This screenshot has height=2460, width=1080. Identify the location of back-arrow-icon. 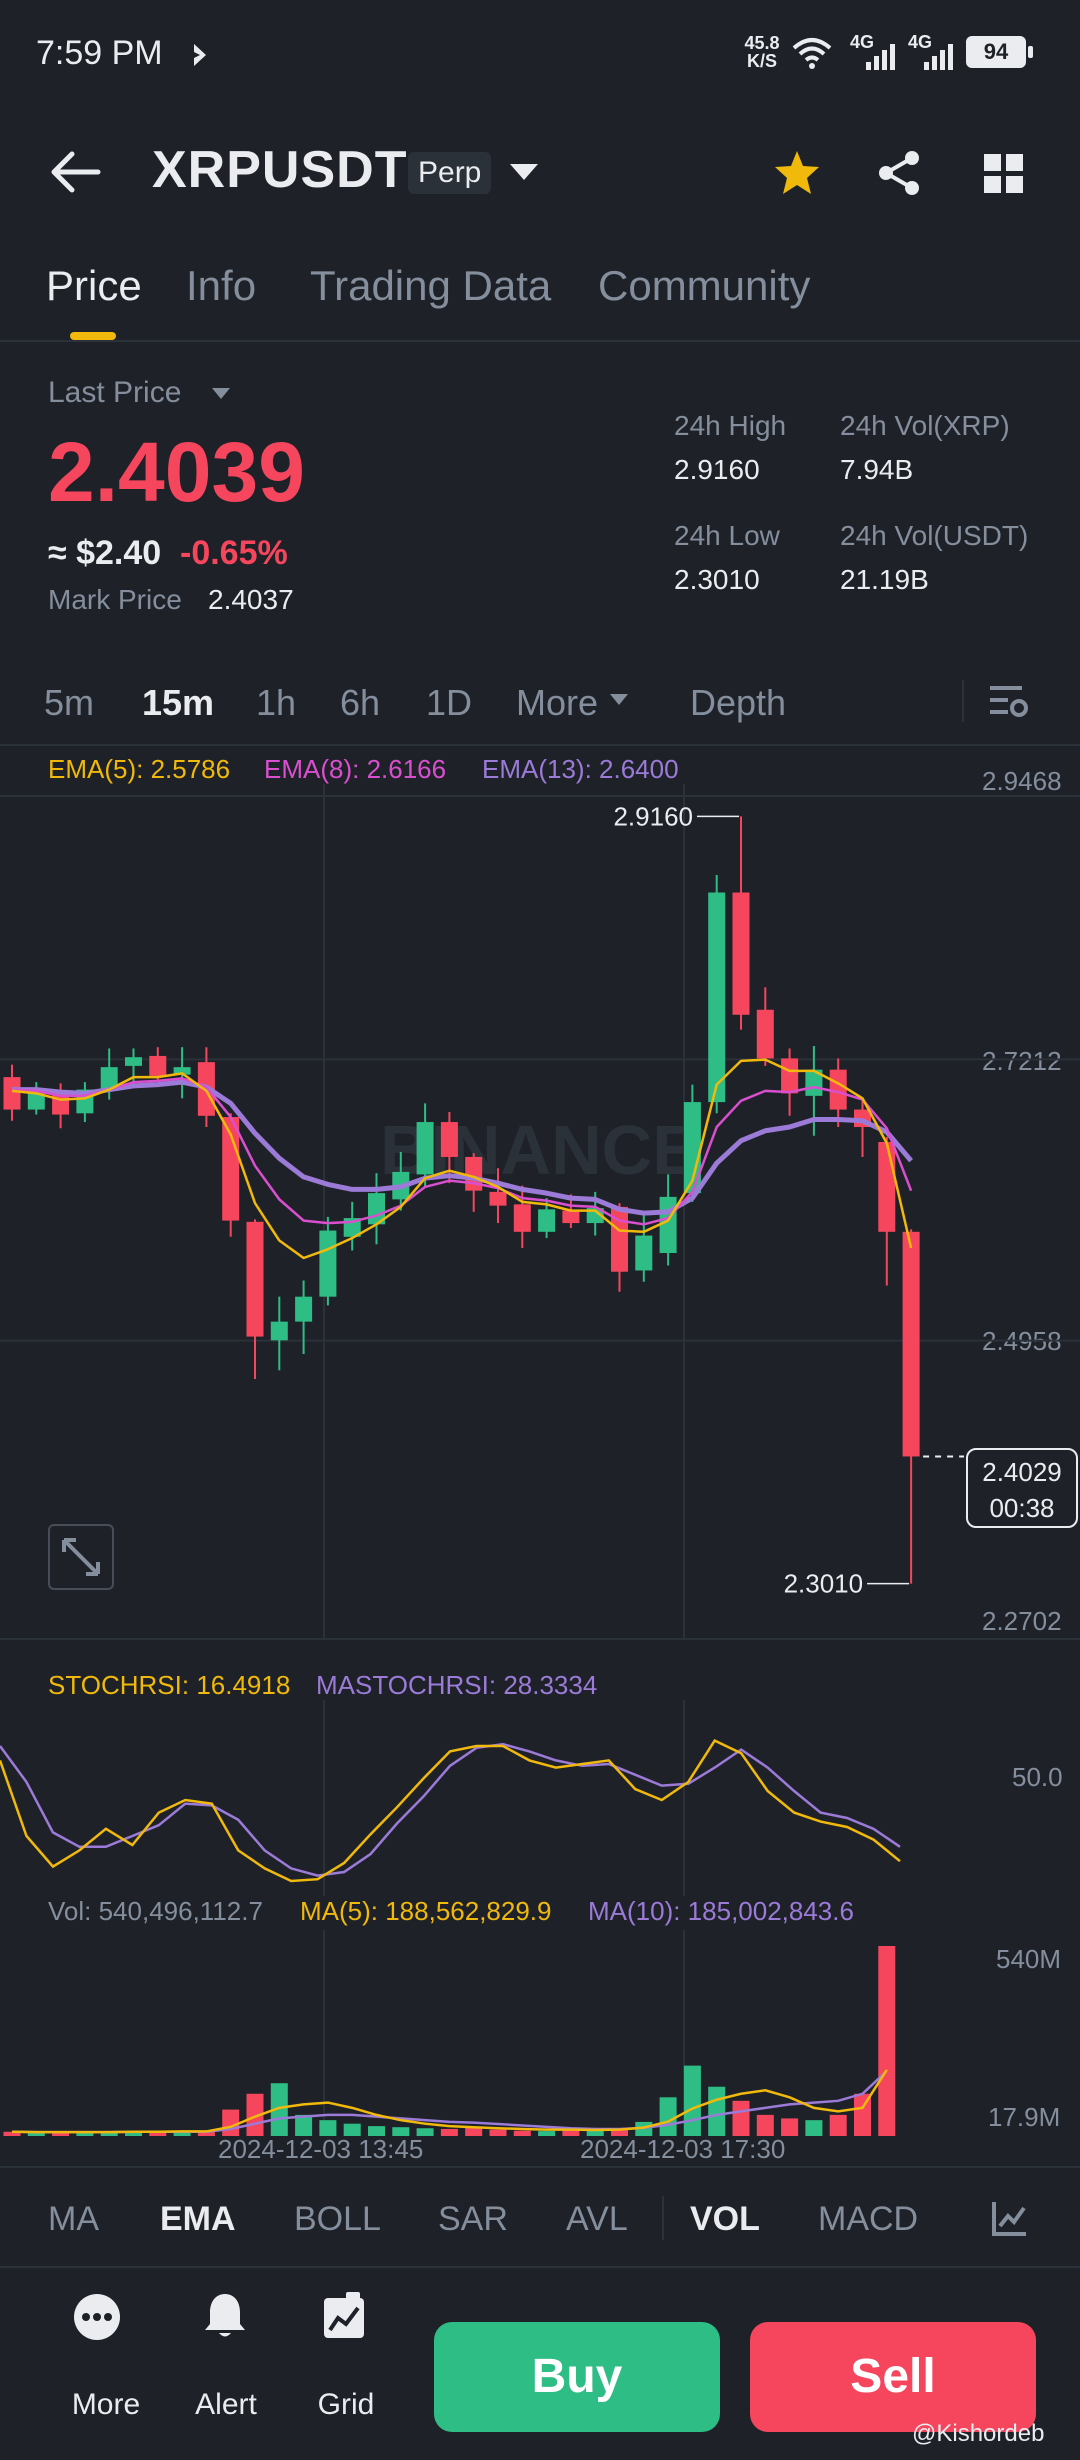
(75, 172).